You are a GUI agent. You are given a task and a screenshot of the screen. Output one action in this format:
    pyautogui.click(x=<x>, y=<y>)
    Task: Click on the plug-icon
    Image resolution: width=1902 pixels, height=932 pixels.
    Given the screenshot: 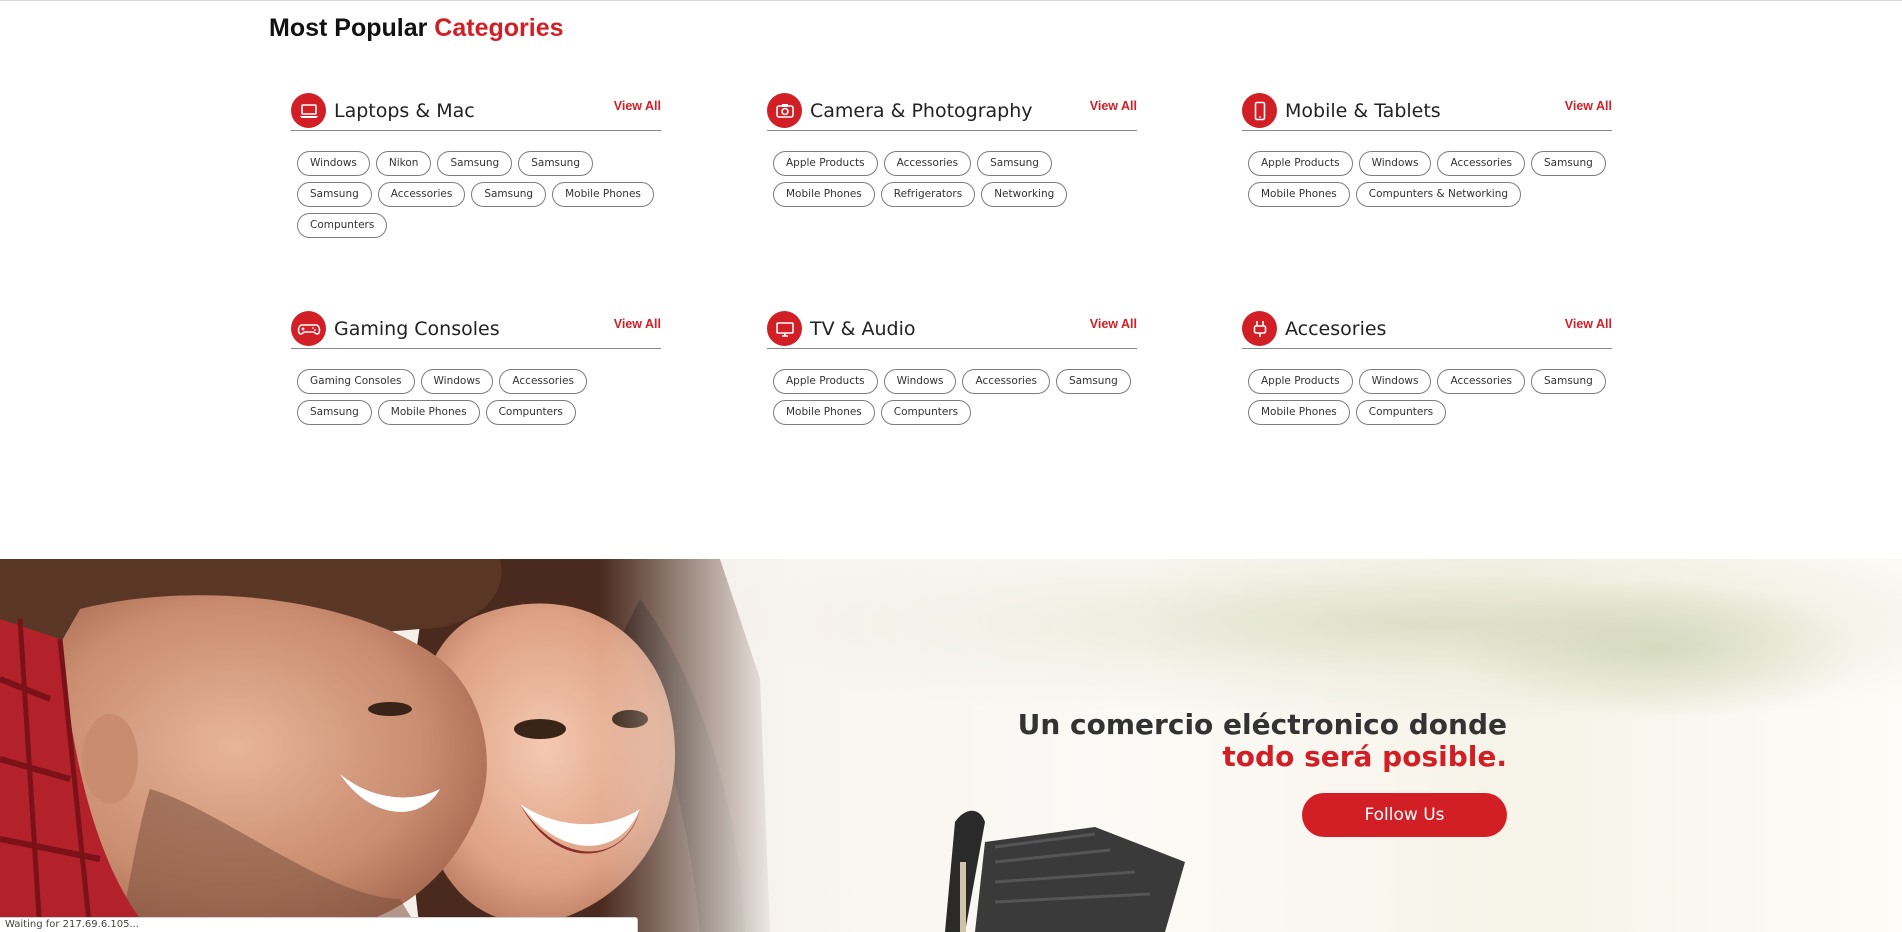 What is the action you would take?
    pyautogui.click(x=1259, y=328)
    